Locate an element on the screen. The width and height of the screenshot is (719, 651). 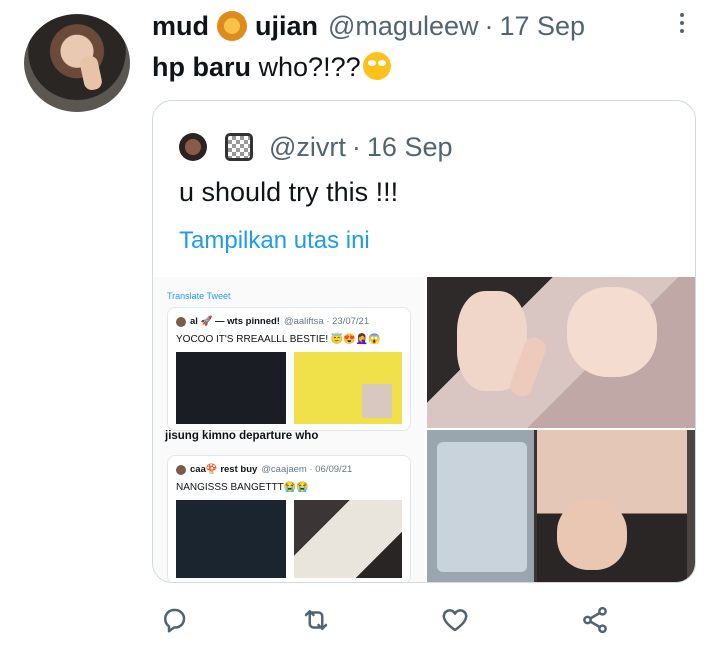
photocard is located at coordinates (482, 507).